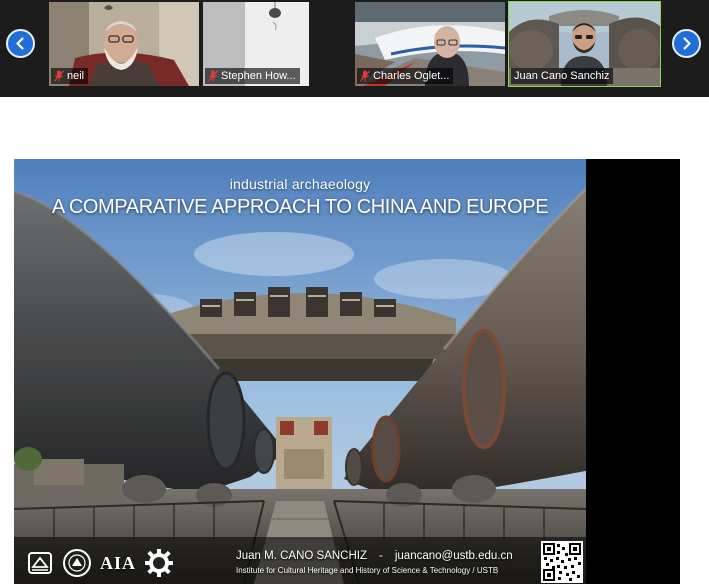  I want to click on institute-seal-icon, so click(77, 563).